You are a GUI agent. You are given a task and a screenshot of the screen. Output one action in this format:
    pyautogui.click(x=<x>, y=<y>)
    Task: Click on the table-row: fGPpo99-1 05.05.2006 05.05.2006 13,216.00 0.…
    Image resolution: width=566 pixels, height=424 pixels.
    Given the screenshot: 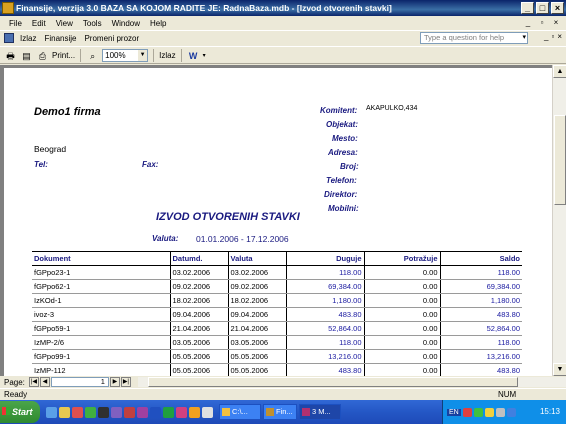 What is the action you would take?
    pyautogui.click(x=277, y=356)
    